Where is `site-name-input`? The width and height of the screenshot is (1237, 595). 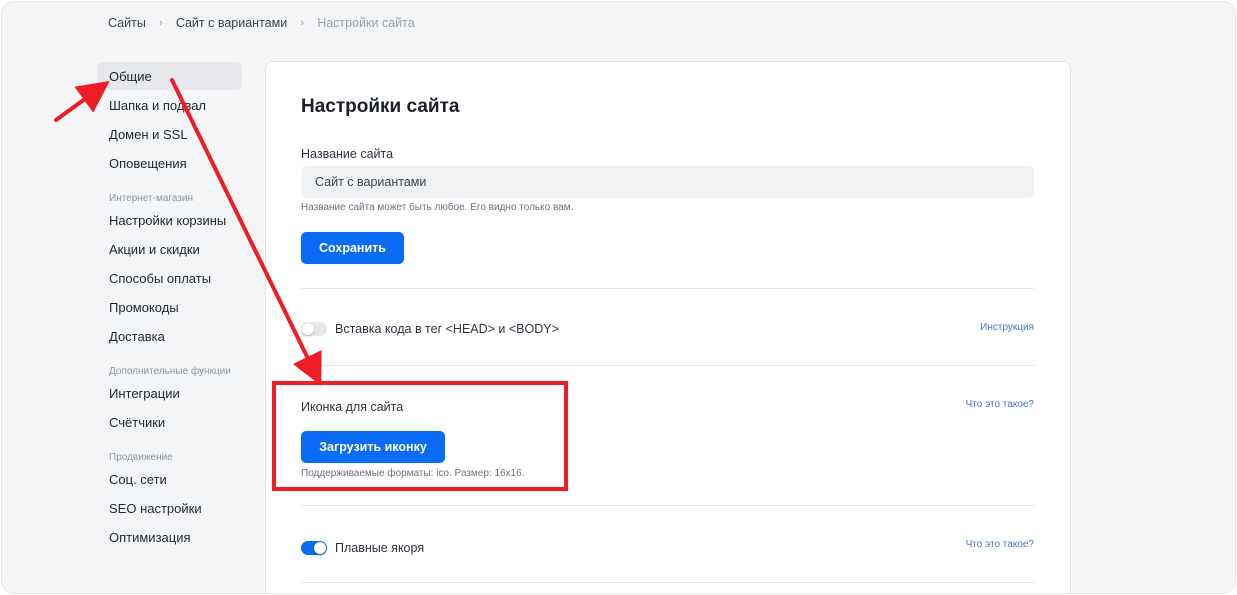
site-name-input is located at coordinates (667, 182).